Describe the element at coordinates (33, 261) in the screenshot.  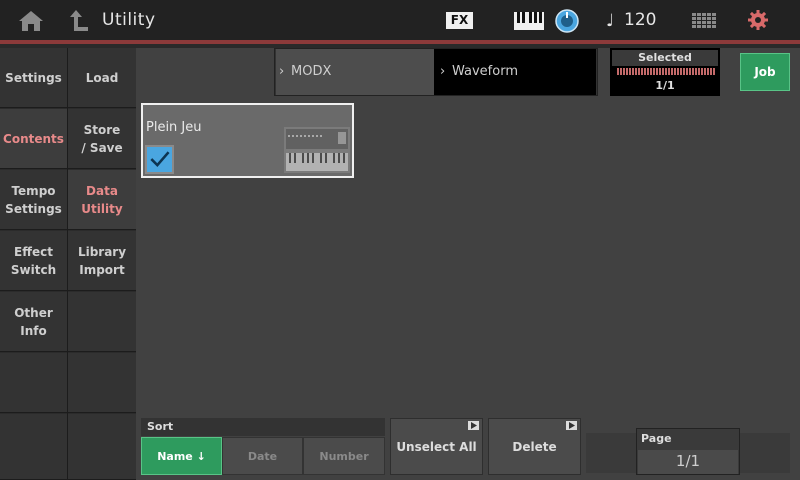
I see `nav-item-effect-switch: Effect Switch` at that location.